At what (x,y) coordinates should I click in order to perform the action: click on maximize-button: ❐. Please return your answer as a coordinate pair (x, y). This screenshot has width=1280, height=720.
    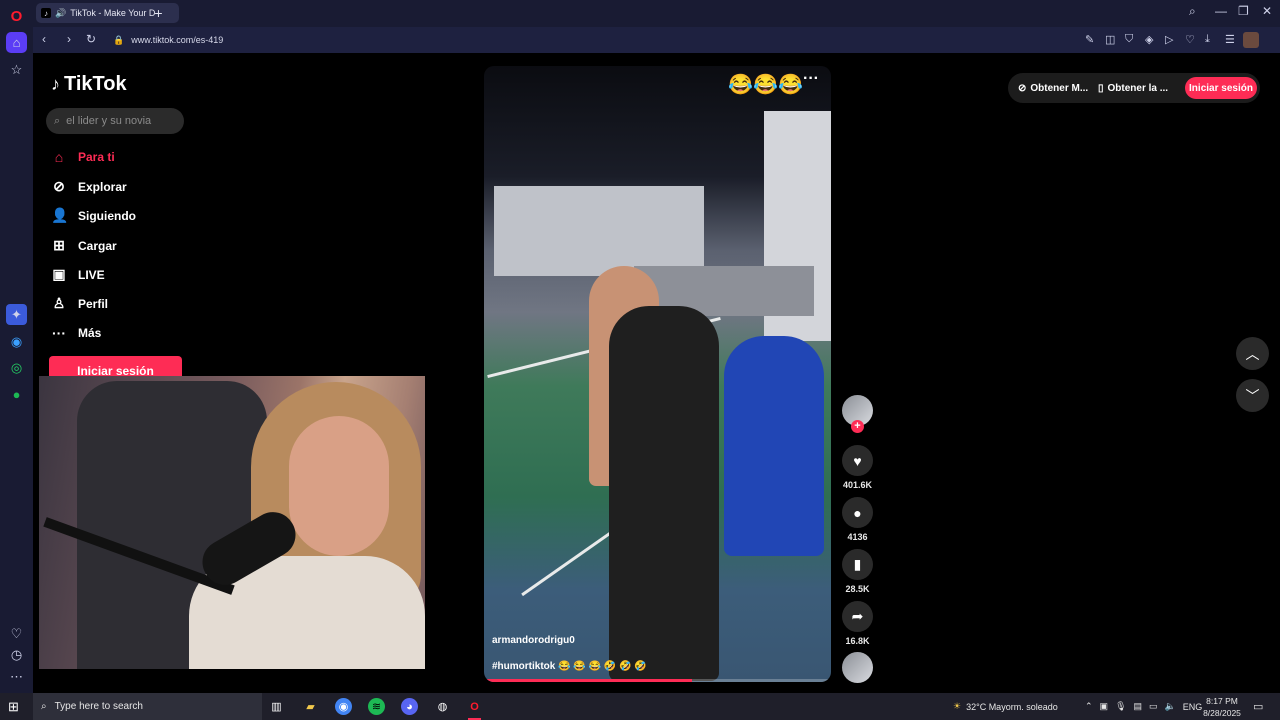
    Looking at the image, I should click on (1243, 11).